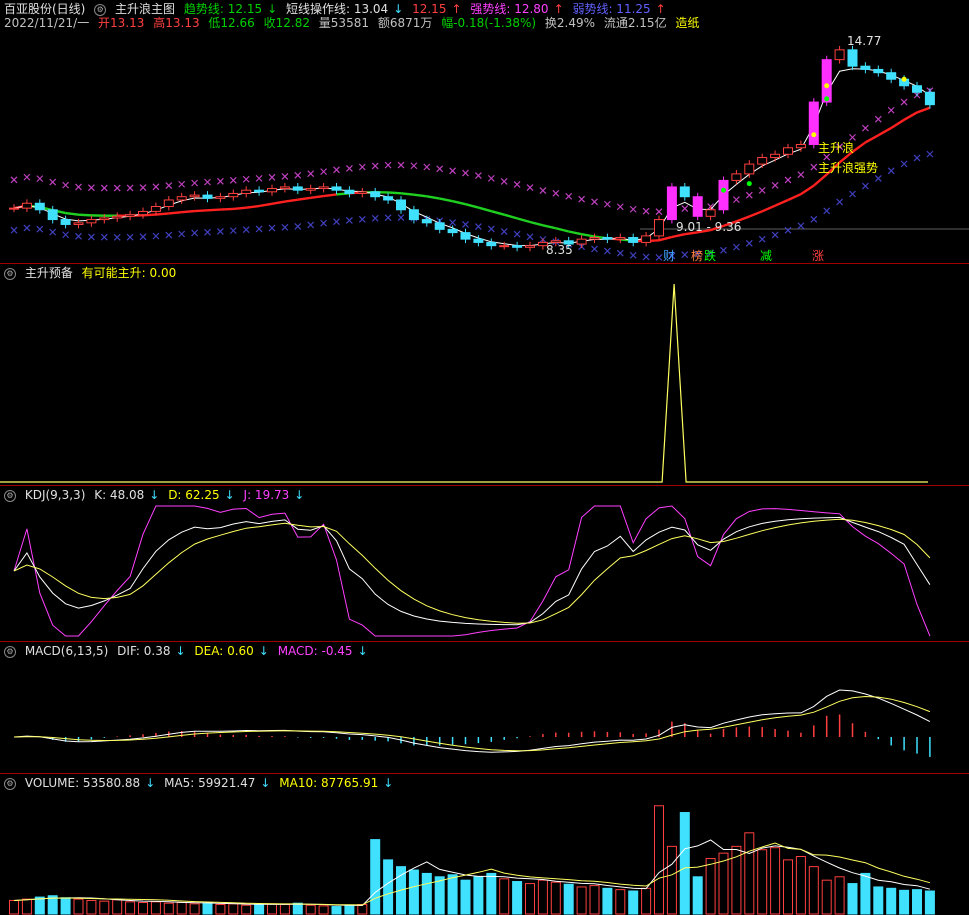  What do you see at coordinates (472, 723) in the screenshot?
I see `macd-dea-line` at bounding box center [472, 723].